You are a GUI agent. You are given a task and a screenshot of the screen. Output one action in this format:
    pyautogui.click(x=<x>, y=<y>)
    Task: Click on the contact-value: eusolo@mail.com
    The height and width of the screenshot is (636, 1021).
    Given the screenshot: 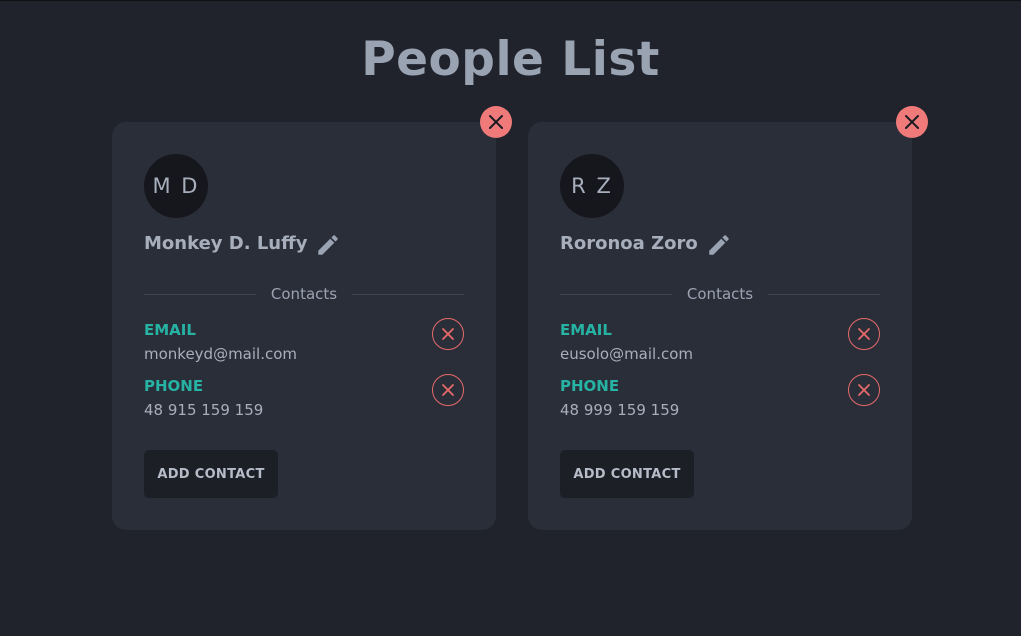 What is the action you would take?
    pyautogui.click(x=627, y=354)
    